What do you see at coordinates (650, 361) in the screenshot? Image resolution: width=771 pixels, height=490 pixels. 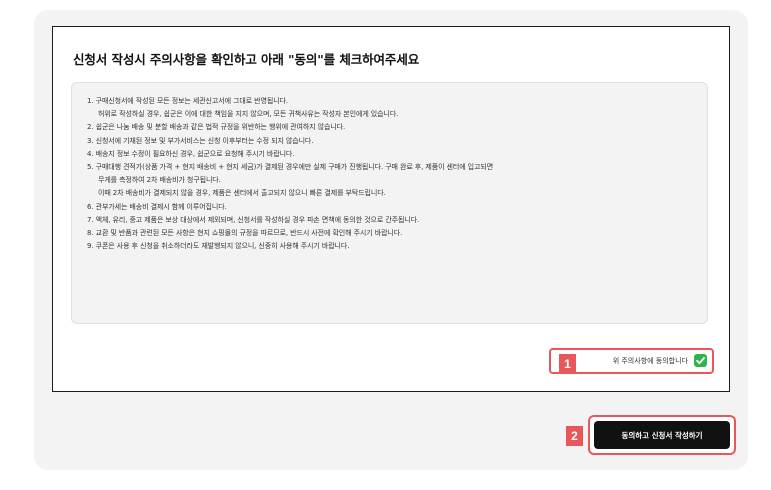 I see `agree-label: 위 주의사항에 동의합니다` at bounding box center [650, 361].